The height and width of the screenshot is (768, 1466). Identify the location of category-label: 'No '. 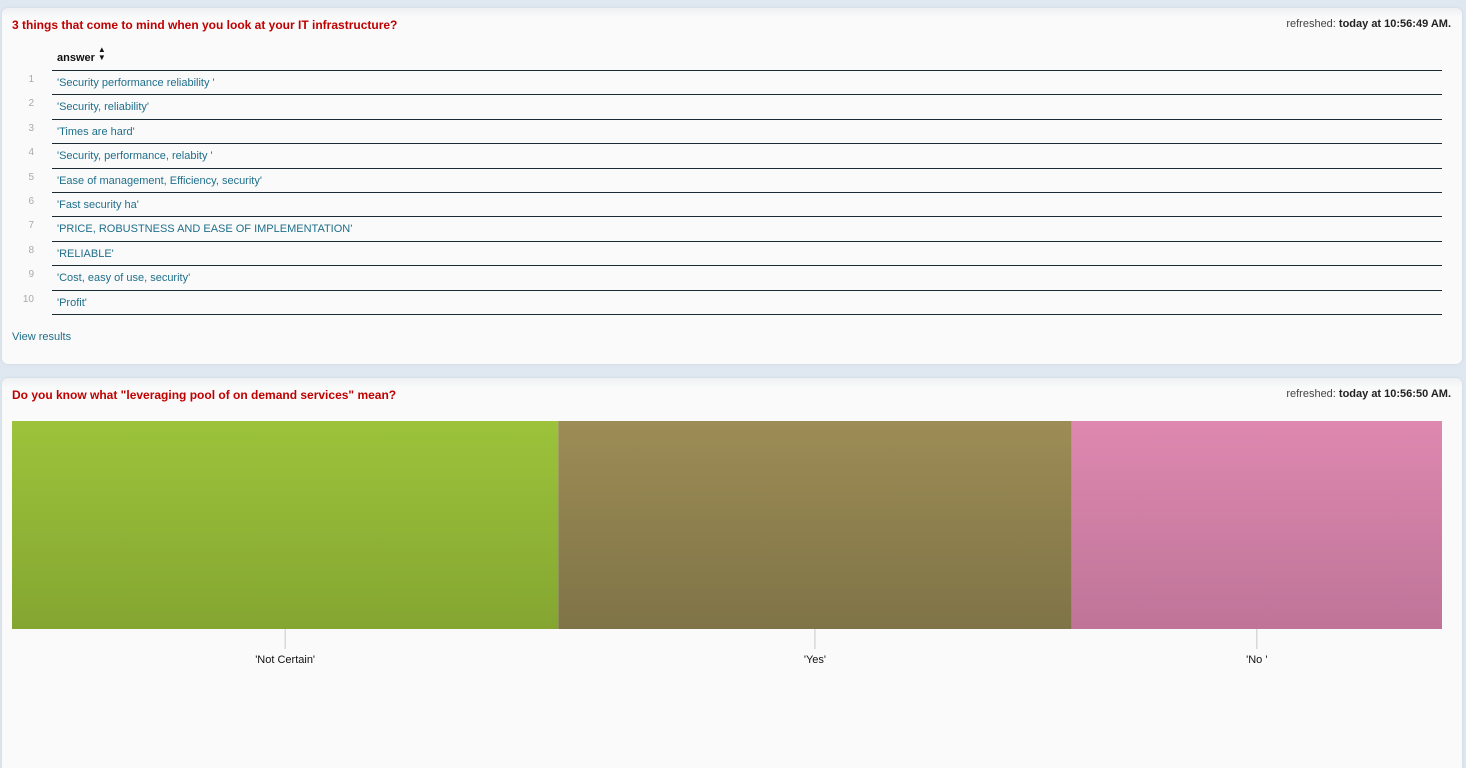
(1256, 660).